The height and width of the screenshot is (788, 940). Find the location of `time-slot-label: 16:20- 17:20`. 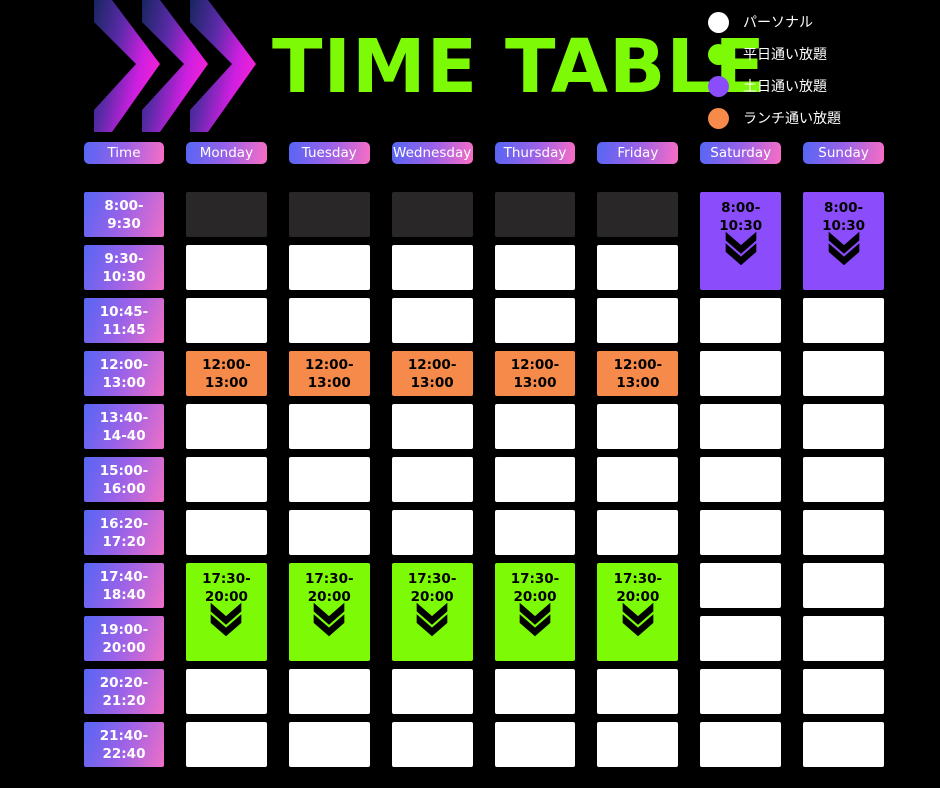

time-slot-label: 16:20- 17:20 is located at coordinates (124, 532).